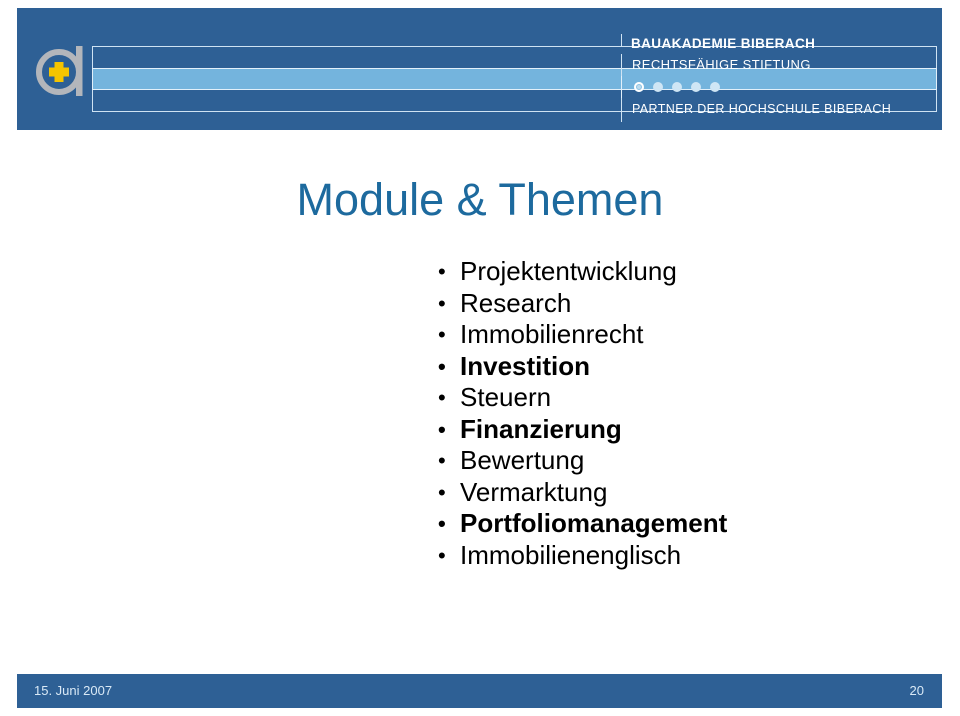 The image size is (960, 716). Describe the element at coordinates (668, 304) in the screenshot. I see `list-item: Research` at that location.